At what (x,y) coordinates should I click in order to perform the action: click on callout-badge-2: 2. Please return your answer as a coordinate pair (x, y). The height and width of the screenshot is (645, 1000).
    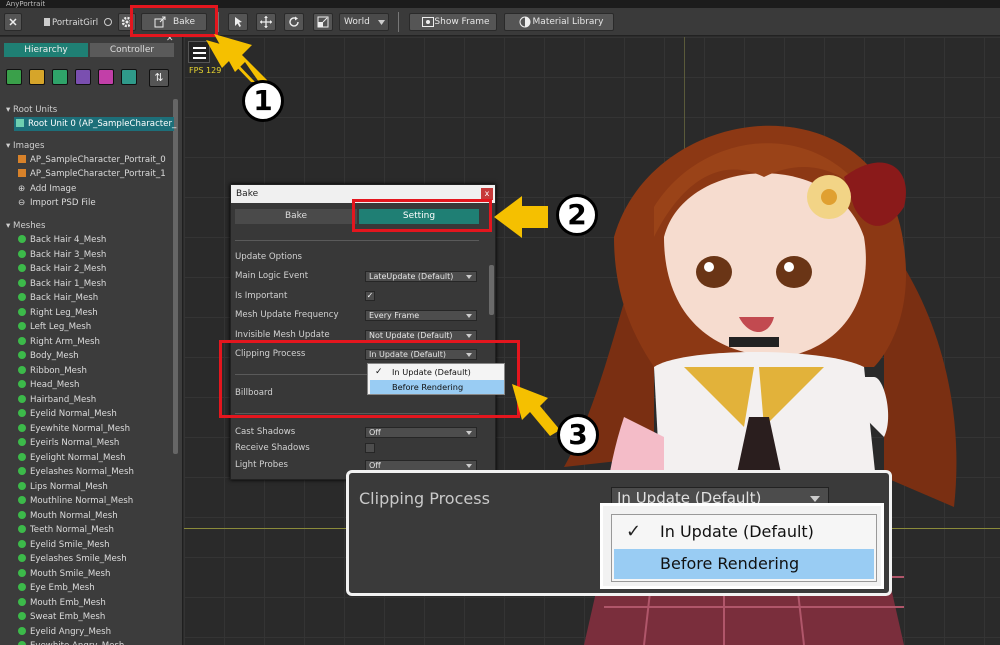
    Looking at the image, I should click on (577, 215).